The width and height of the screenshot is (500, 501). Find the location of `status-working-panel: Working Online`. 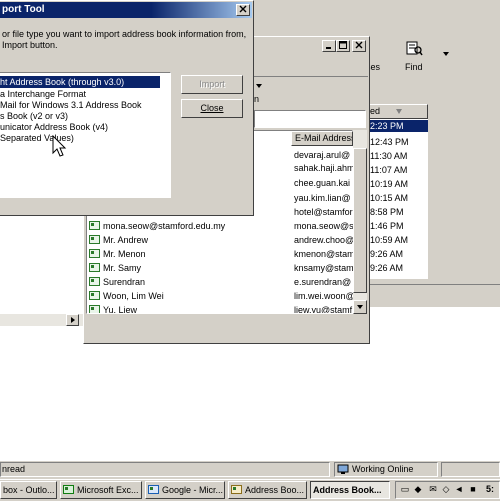

status-working-panel: Working Online is located at coordinates (386, 469).